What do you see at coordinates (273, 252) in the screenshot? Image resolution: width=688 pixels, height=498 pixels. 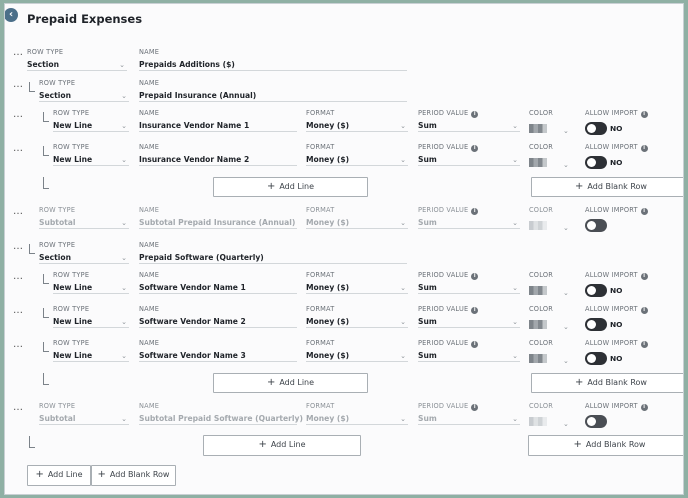 I see `row-name-field: NAME Prepaid Software (Quarterly)` at bounding box center [273, 252].